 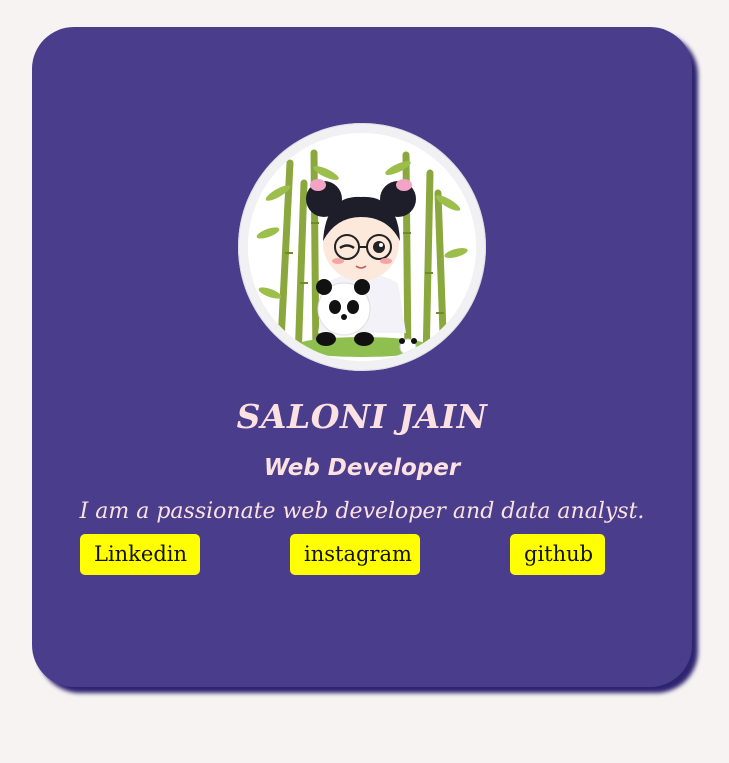 I want to click on avatar, so click(x=362, y=247).